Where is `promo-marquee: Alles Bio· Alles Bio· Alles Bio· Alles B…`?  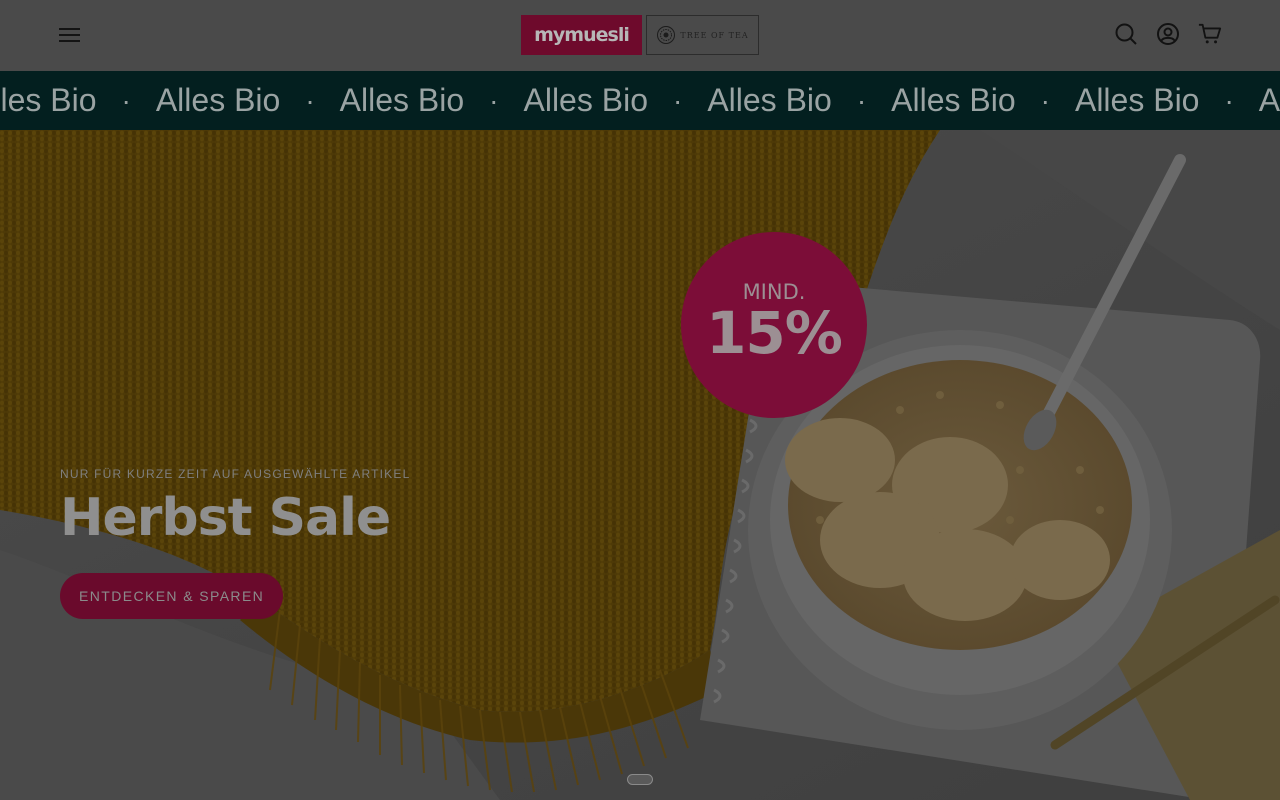 promo-marquee: Alles Bio· Alles Bio· Alles Bio· Alles B… is located at coordinates (640, 100).